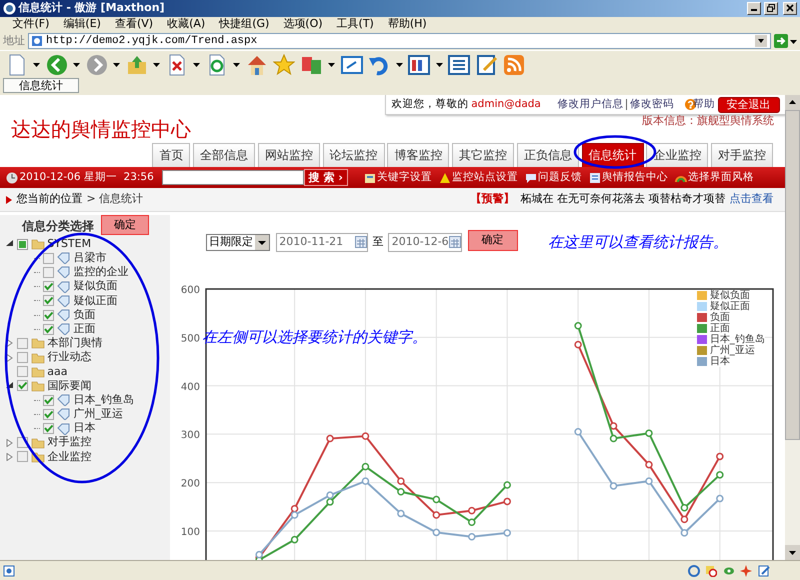 The height and width of the screenshot is (580, 800). What do you see at coordinates (506, 104) in the screenshot?
I see `username-link: admin@dada` at bounding box center [506, 104].